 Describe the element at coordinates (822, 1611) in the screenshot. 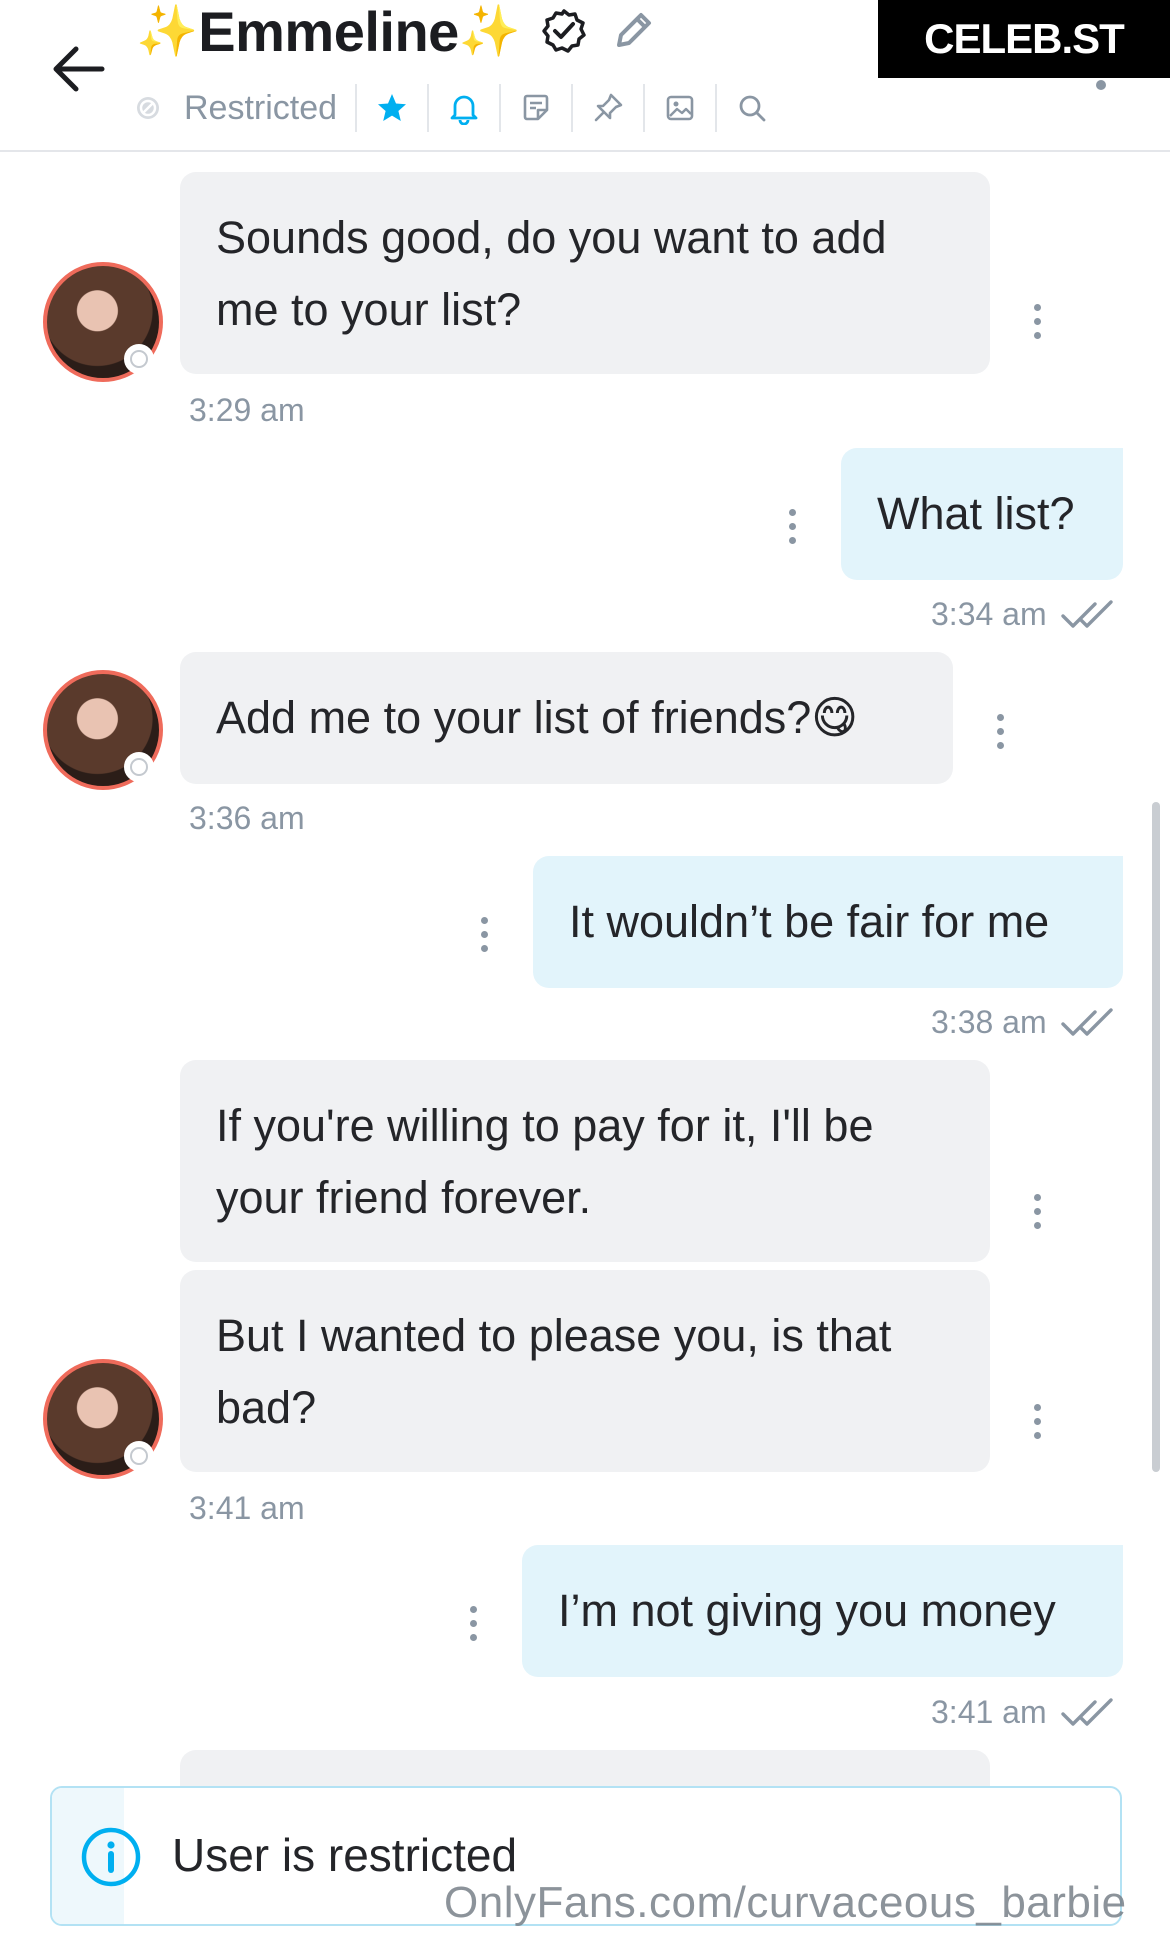

I see `message-bubble-outgoing: I’m not giving you money` at that location.